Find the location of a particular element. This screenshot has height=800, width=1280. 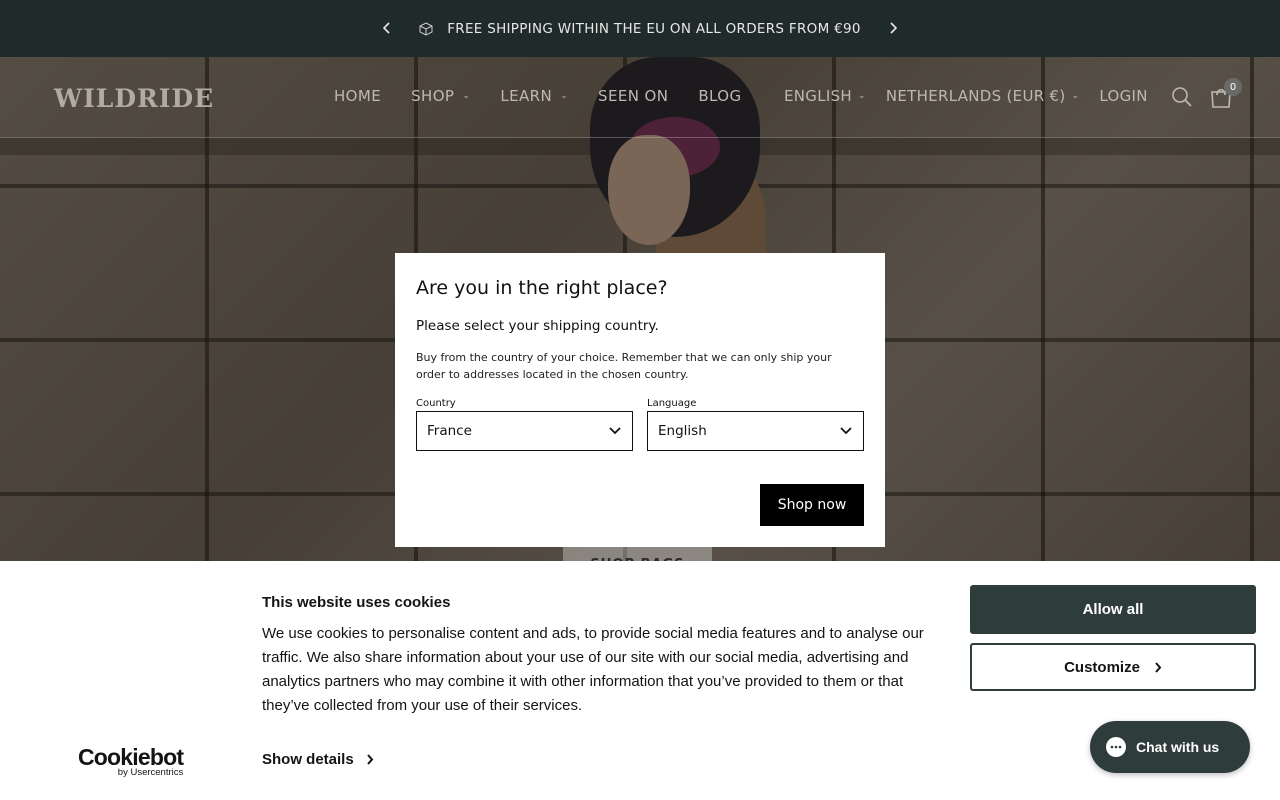

country-select: France is located at coordinates (524, 431).